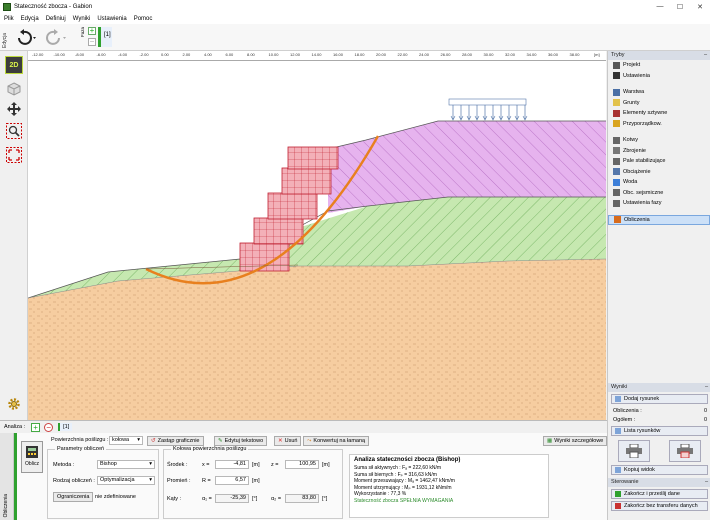 Image resolution: width=710 pixels, height=520 pixels. What do you see at coordinates (659, 399) in the screenshot?
I see `add-picture-button: Dodaj rysunek` at bounding box center [659, 399].